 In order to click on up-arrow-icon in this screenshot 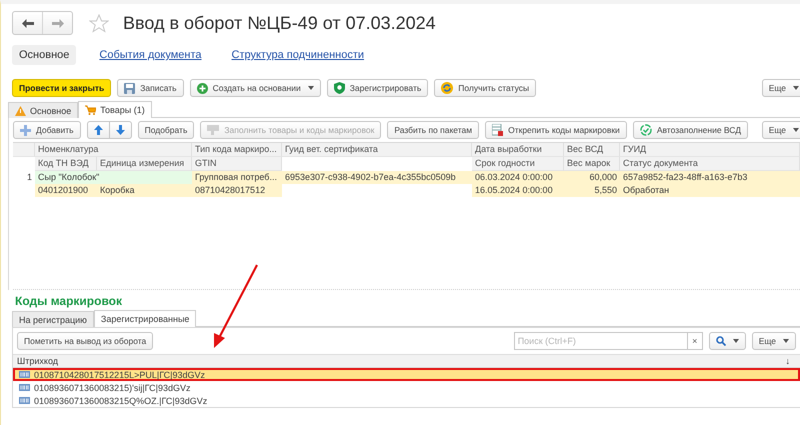, I will do `click(98, 130)`.